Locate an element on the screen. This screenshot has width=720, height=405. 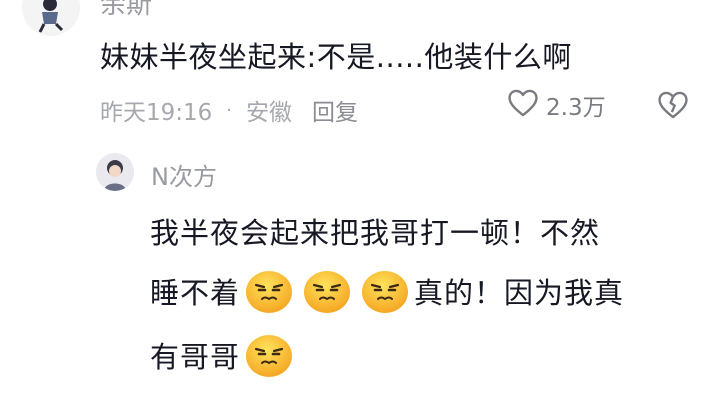
like-count: 2.3万 is located at coordinates (576, 108).